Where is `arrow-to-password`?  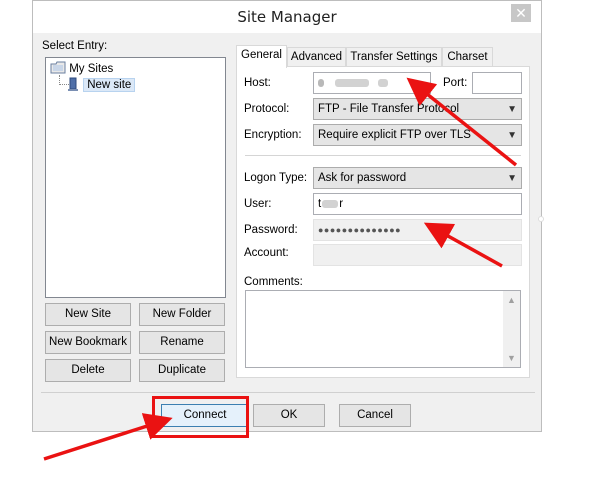
arrow-to-password is located at coordinates (463, 245).